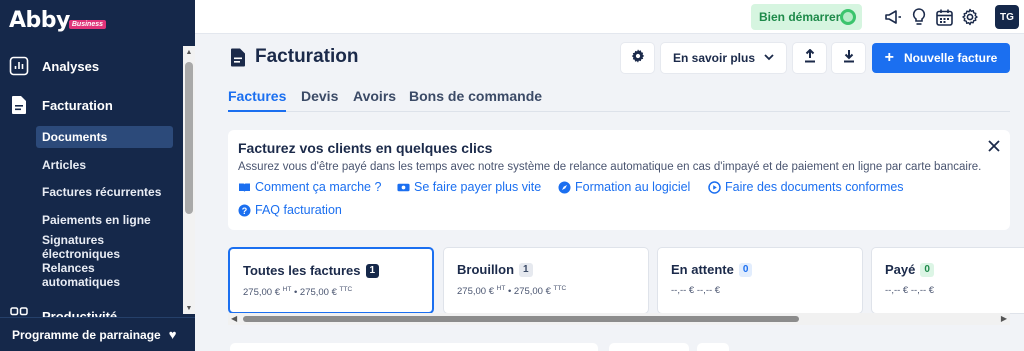 This screenshot has width=1024, height=351. Describe the element at coordinates (104, 165) in the screenshot. I see `sidebar-subitem-articles: Articles` at that location.